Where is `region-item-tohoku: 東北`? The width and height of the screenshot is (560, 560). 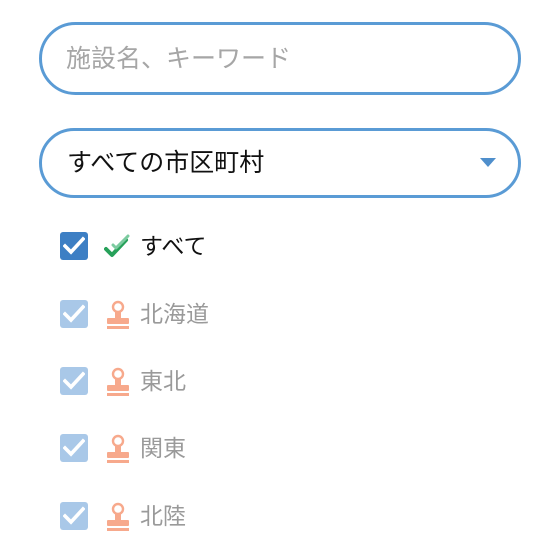 region-item-tohoku: 東北 is located at coordinates (280, 383).